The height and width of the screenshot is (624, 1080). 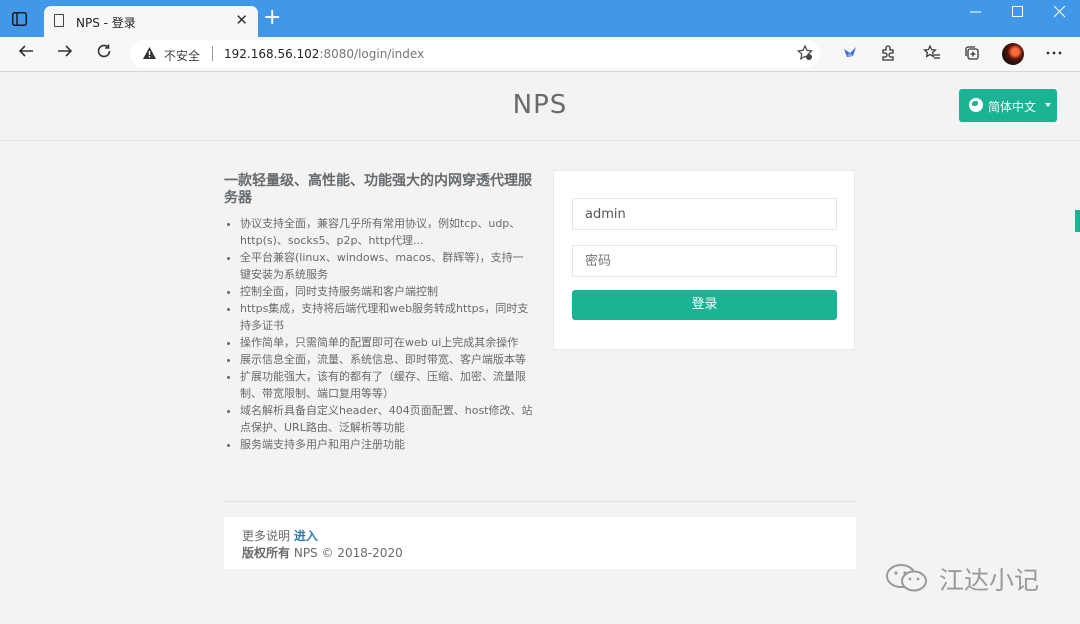 What do you see at coordinates (26, 54) in the screenshot?
I see `back-icon` at bounding box center [26, 54].